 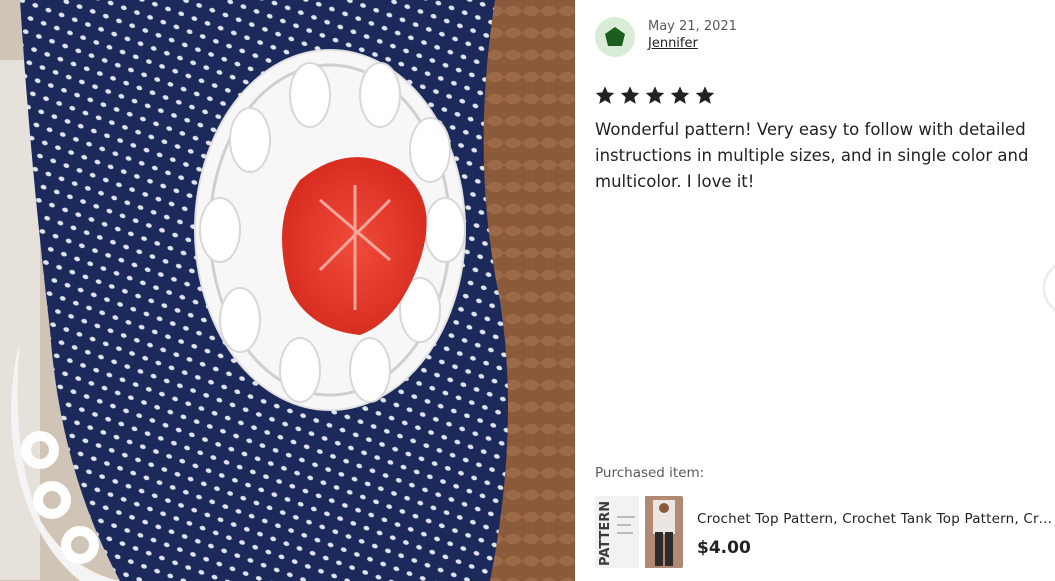 What do you see at coordinates (1050, 288) in the screenshot?
I see `next-review-button` at bounding box center [1050, 288].